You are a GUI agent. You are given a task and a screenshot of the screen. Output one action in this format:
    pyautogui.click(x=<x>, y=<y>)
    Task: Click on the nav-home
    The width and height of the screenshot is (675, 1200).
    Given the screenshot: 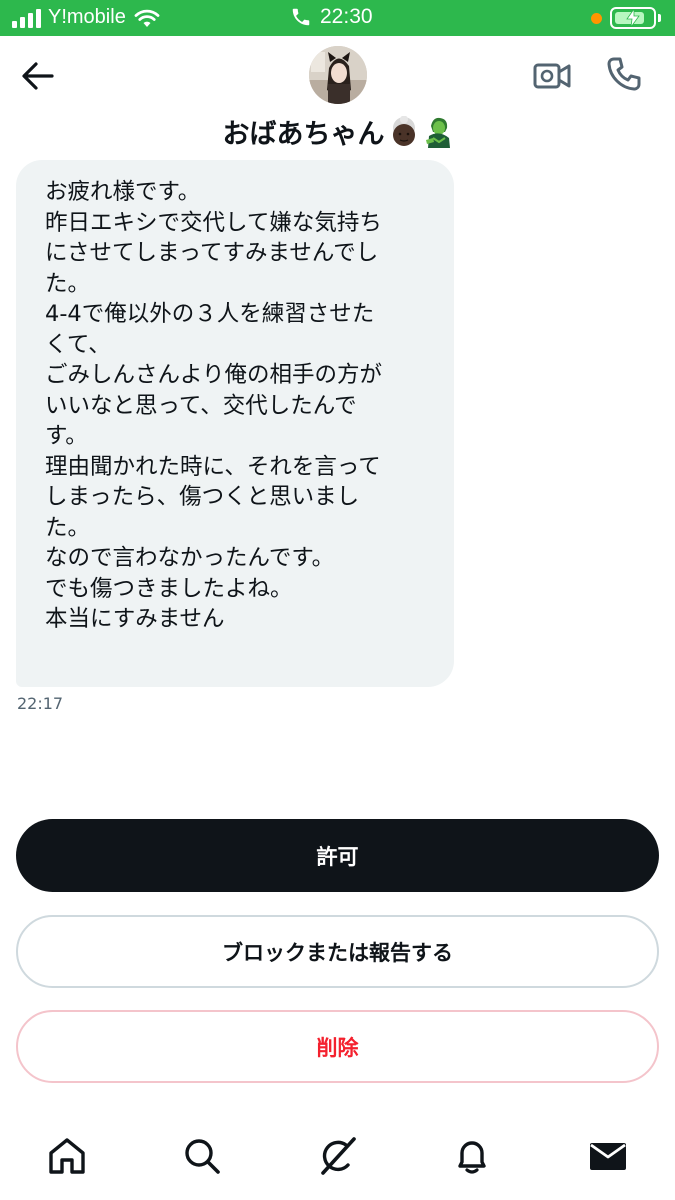 What is the action you would take?
    pyautogui.click(x=67, y=1156)
    